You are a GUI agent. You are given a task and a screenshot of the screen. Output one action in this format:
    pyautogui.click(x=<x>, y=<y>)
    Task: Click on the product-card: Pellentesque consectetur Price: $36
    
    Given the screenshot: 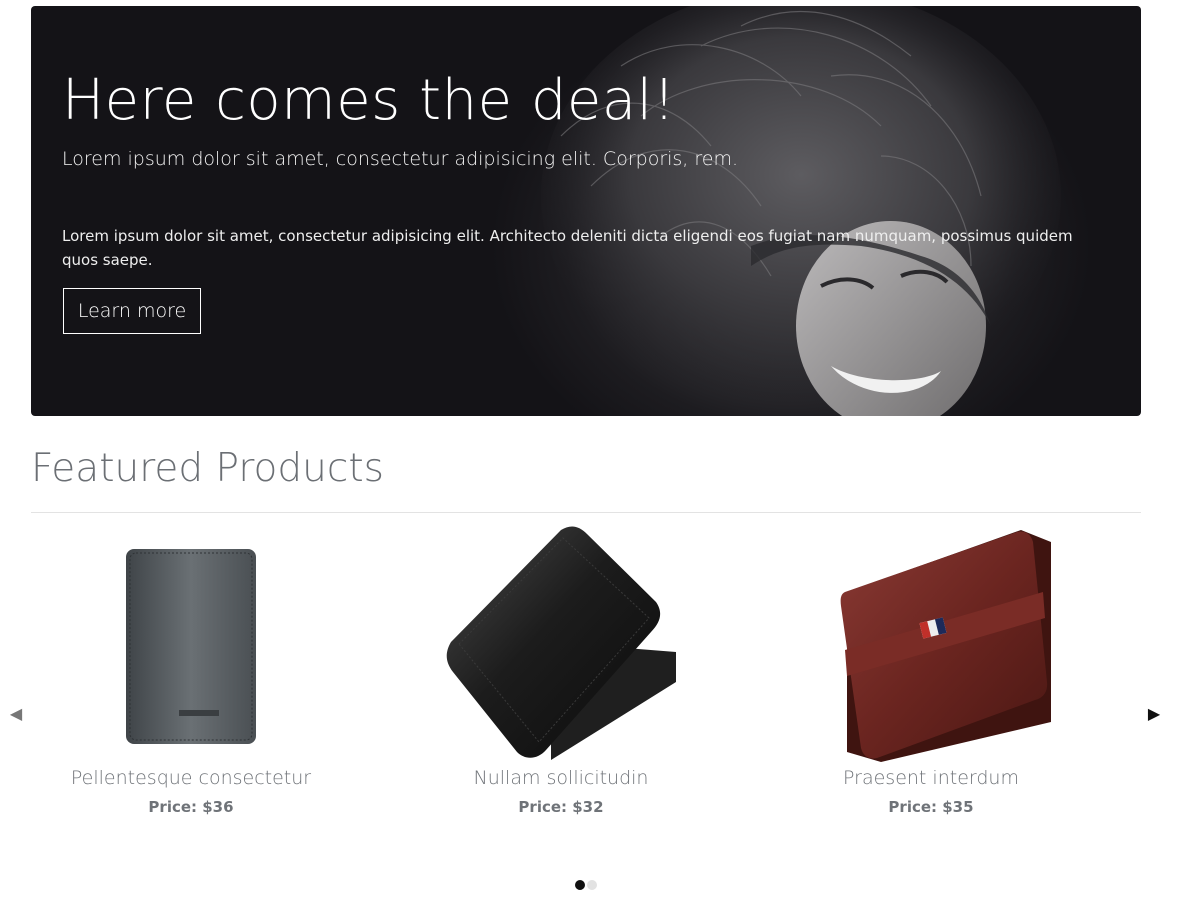 What is the action you would take?
    pyautogui.click(x=191, y=669)
    